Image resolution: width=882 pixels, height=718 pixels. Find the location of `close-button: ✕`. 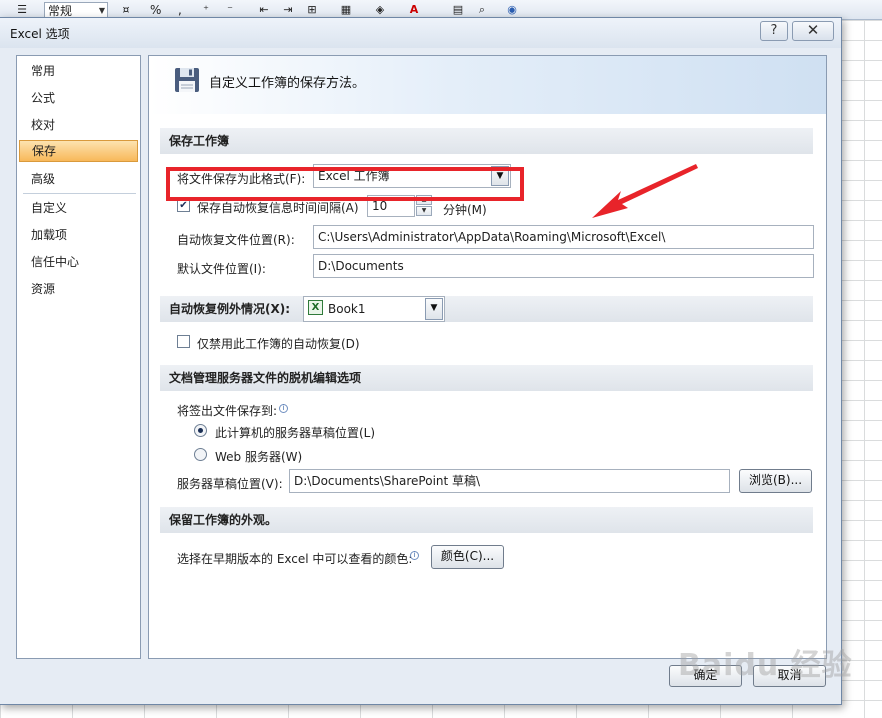

close-button: ✕ is located at coordinates (813, 31).